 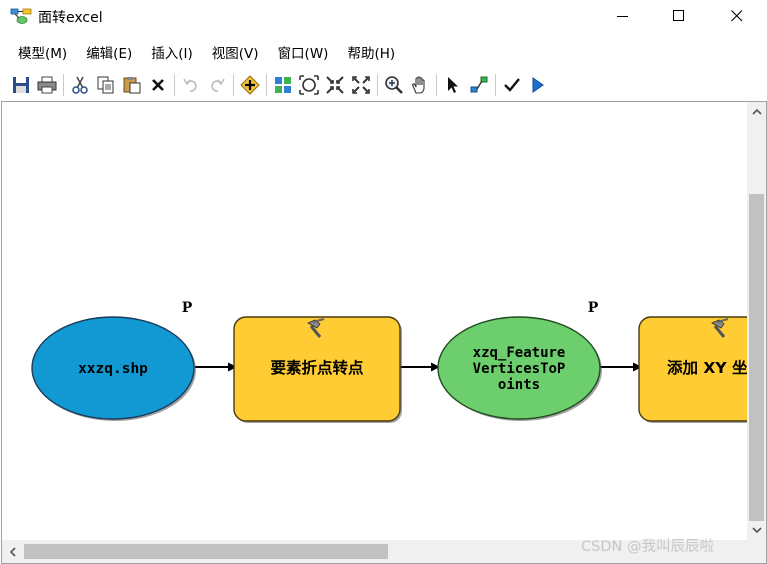 What do you see at coordinates (21, 16) in the screenshot?
I see `model-builder-icon` at bounding box center [21, 16].